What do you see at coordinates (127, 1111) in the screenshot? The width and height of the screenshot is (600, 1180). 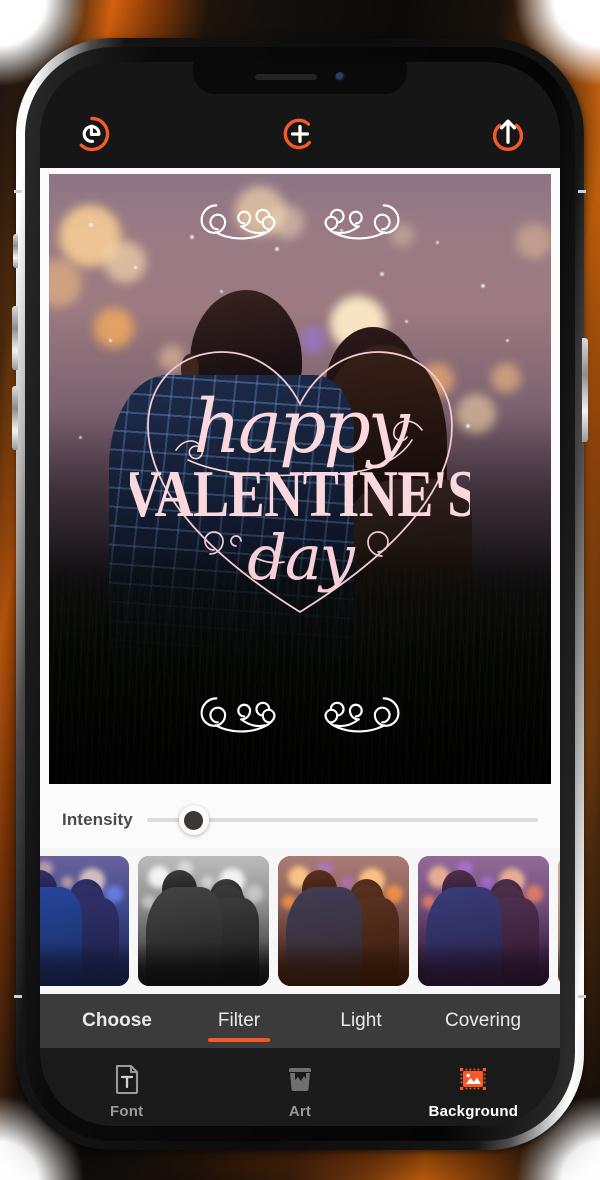 I see `nav-item-label: Font` at bounding box center [127, 1111].